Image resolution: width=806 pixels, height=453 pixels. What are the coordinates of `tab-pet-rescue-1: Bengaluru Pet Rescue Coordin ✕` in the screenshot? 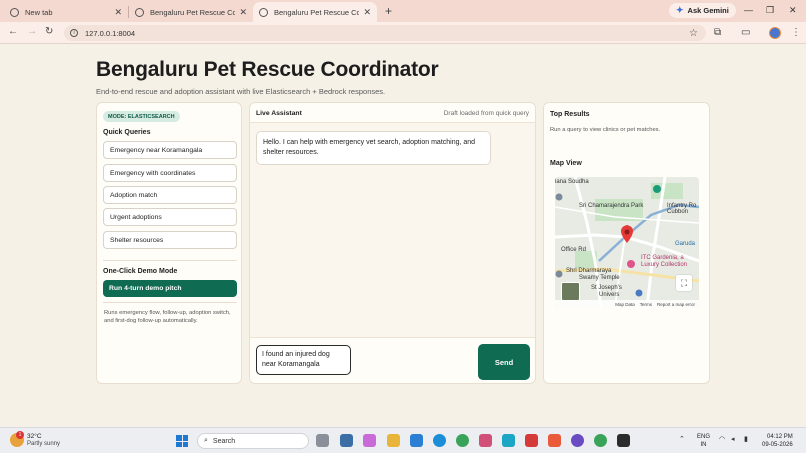 It's located at (191, 12).